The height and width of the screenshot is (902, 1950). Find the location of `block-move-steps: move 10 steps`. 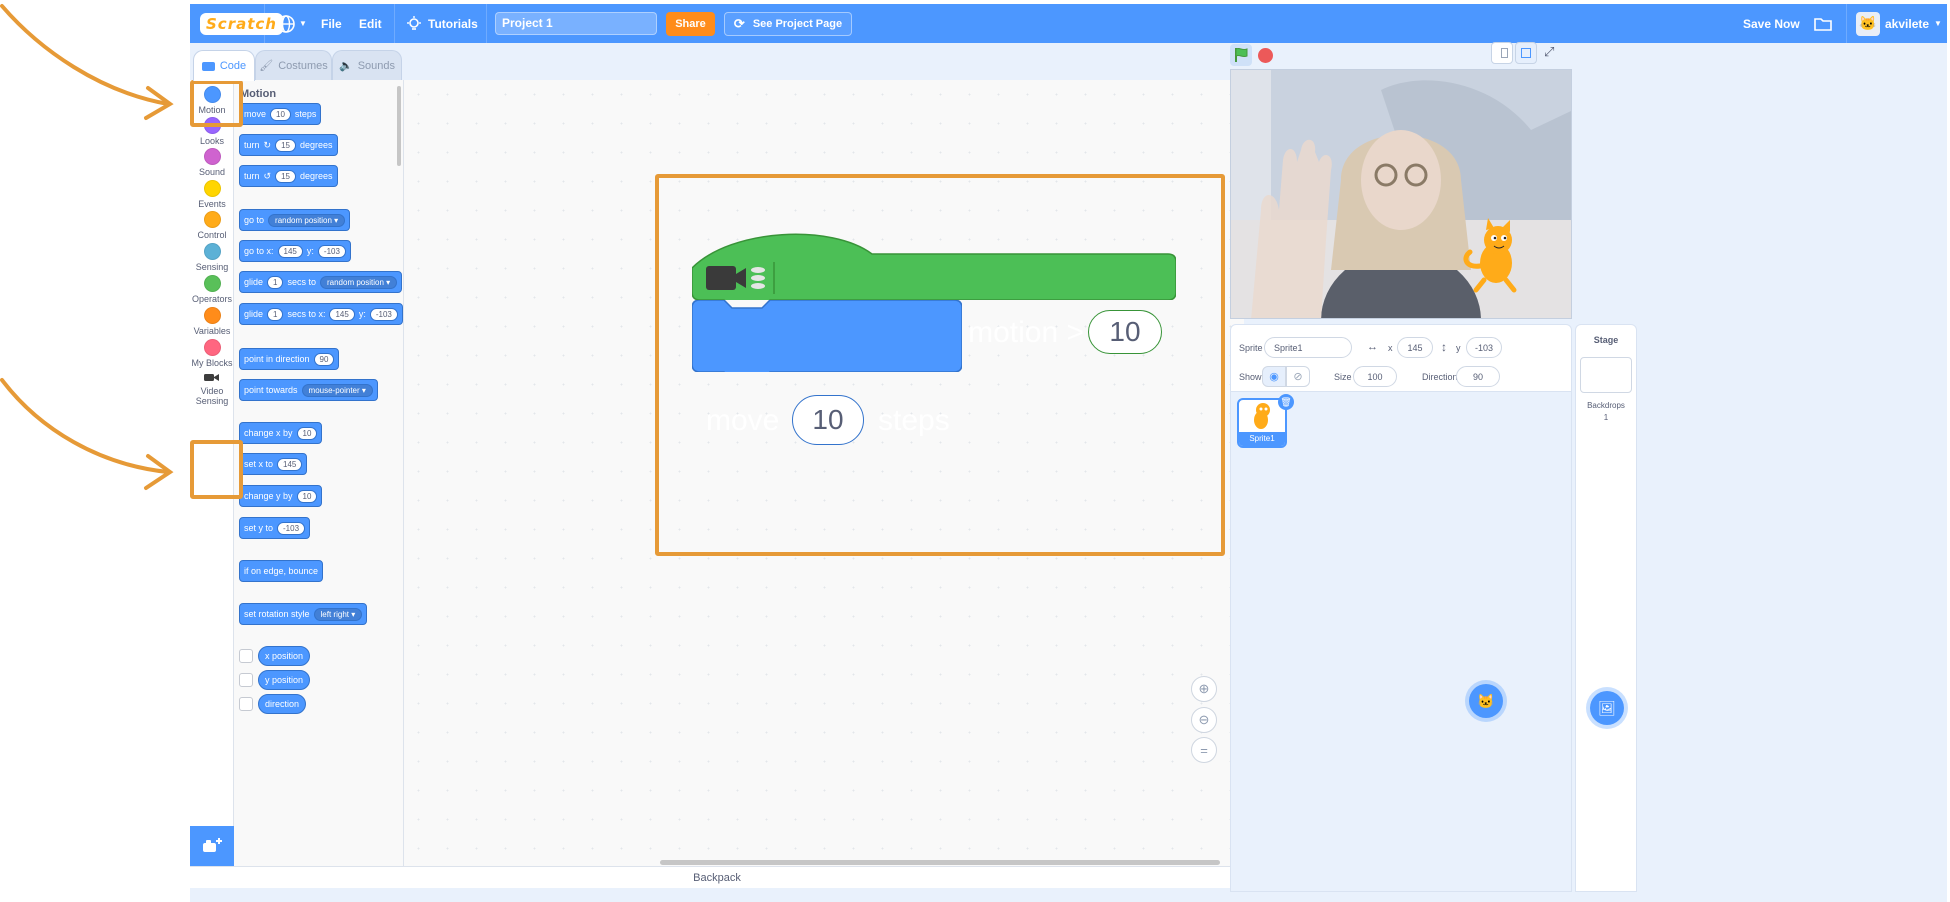

block-move-steps: move 10 steps is located at coordinates (280, 114).